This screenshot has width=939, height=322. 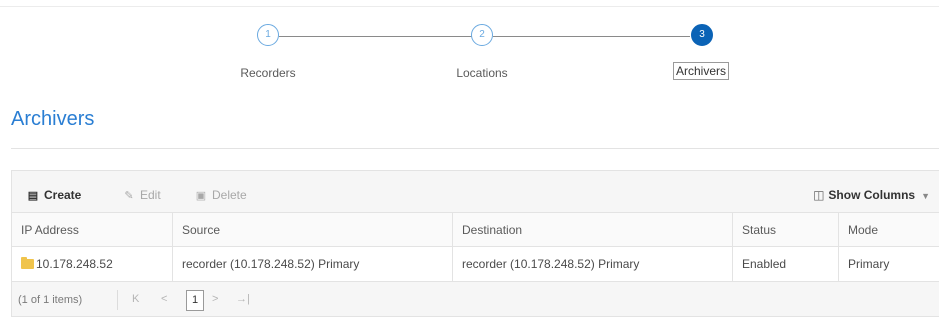 I want to click on last-page-icon: →|, so click(x=243, y=299).